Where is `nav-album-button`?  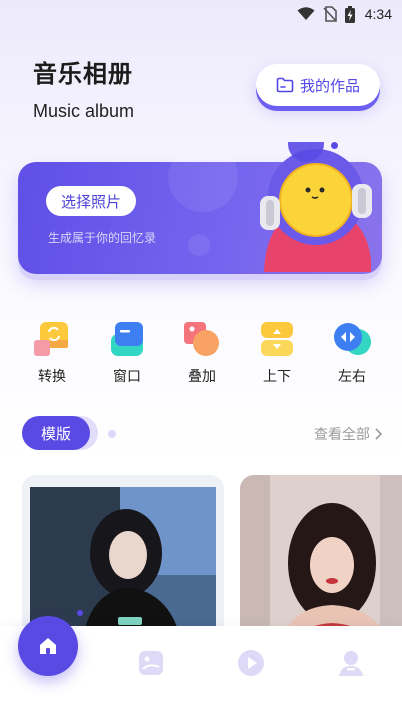 nav-album-button is located at coordinates (151, 663).